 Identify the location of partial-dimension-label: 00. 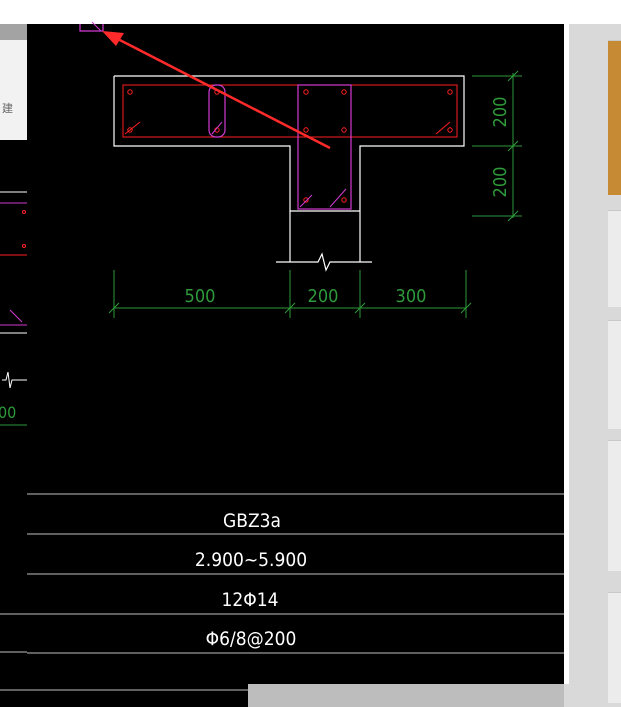
(8, 412).